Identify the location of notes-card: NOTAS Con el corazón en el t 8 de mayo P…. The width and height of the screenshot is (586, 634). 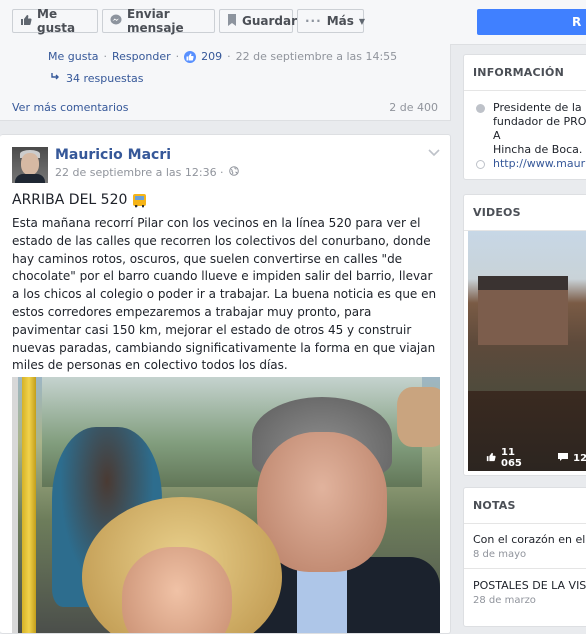
(524, 557).